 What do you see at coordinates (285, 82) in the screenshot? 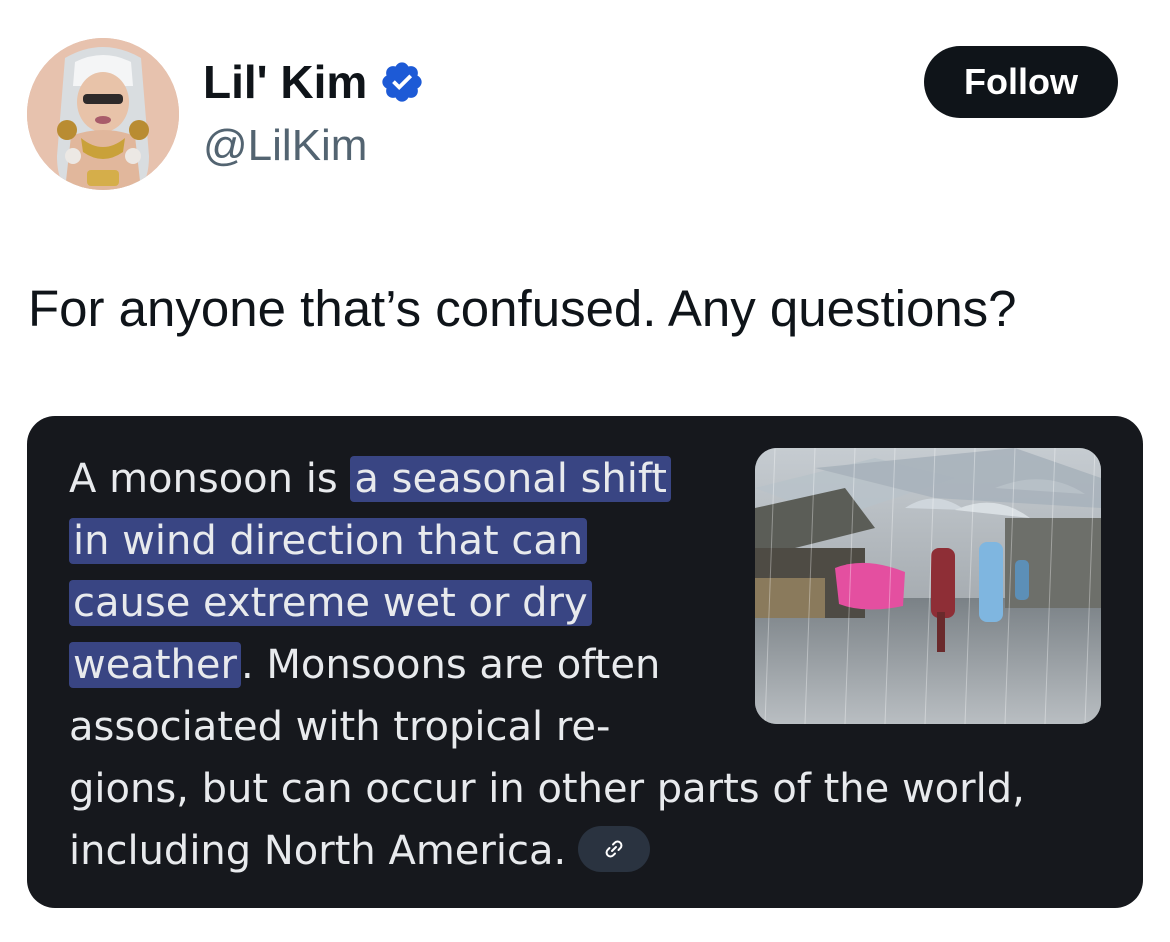
I see `display-name-text: Lil' Kim` at bounding box center [285, 82].